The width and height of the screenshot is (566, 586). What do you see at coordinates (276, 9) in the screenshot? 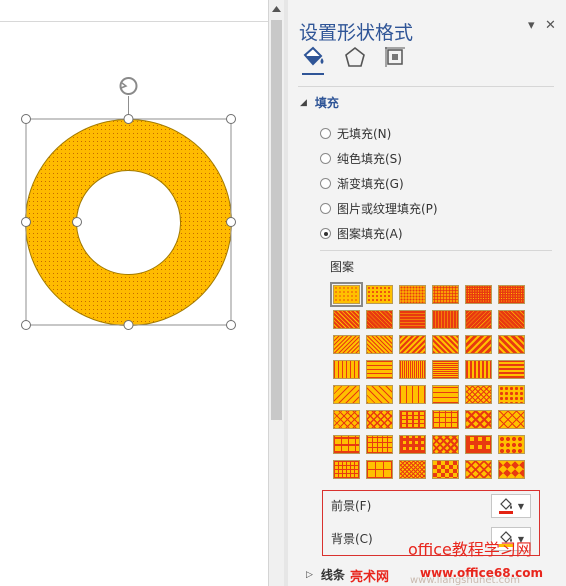
I see `scroll-up-icon` at bounding box center [276, 9].